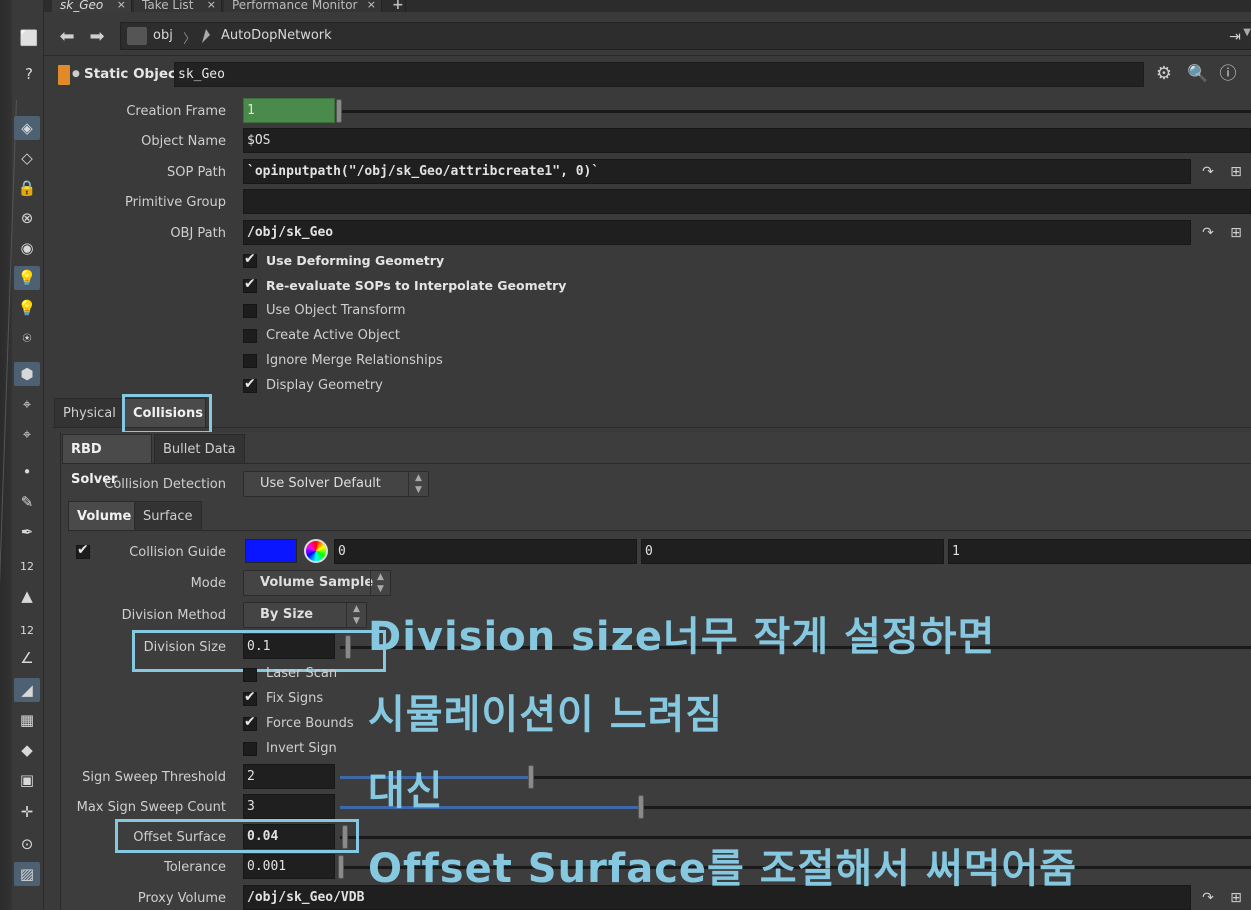 The image size is (1251, 910). Describe the element at coordinates (1099, 551) in the screenshot. I see `collision-guide-b-field: 1` at that location.